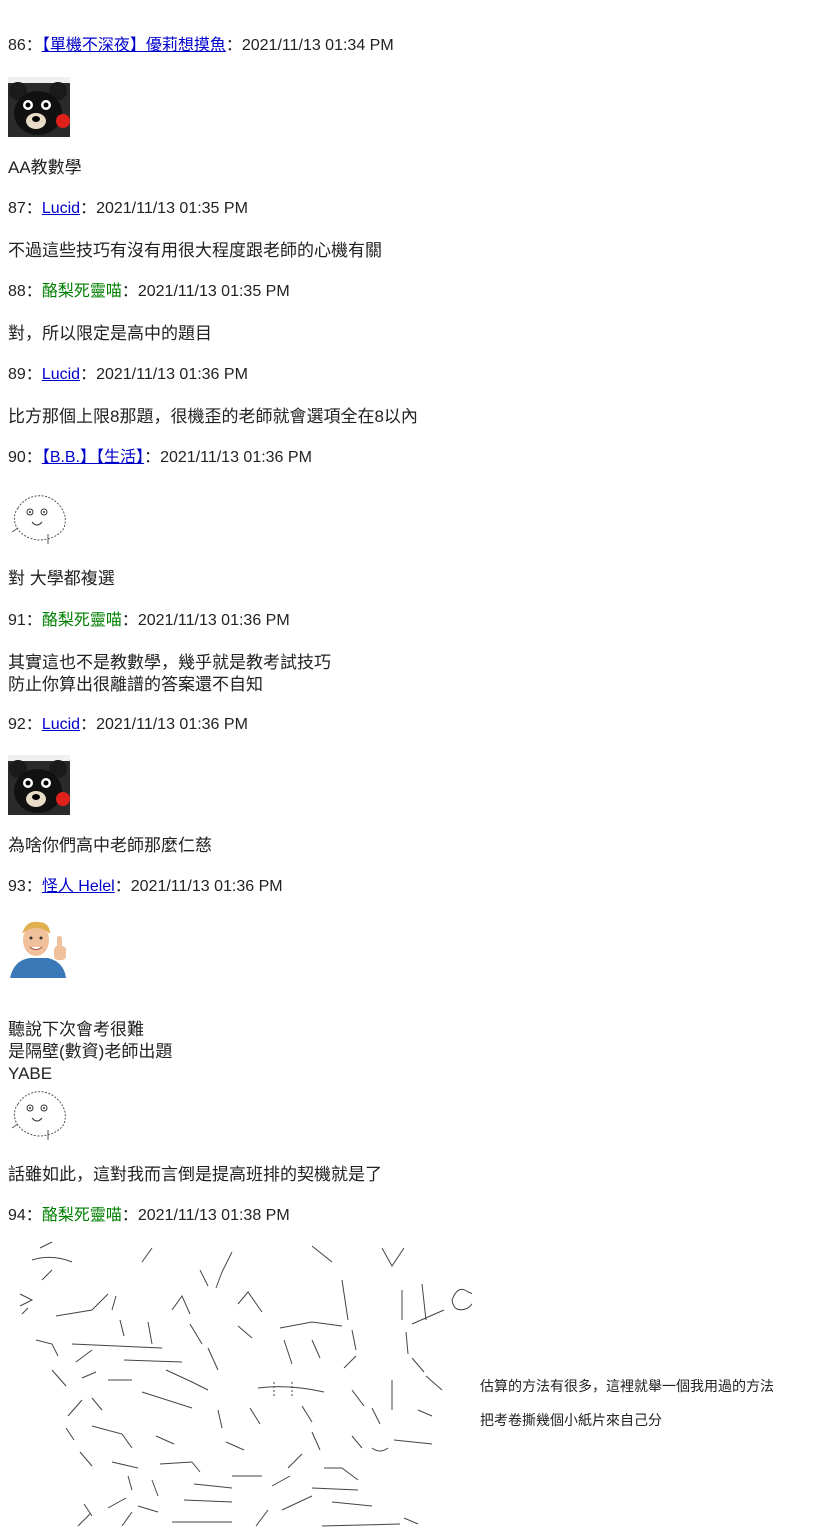  I want to click on post-body: AA教數學, so click(45, 167).